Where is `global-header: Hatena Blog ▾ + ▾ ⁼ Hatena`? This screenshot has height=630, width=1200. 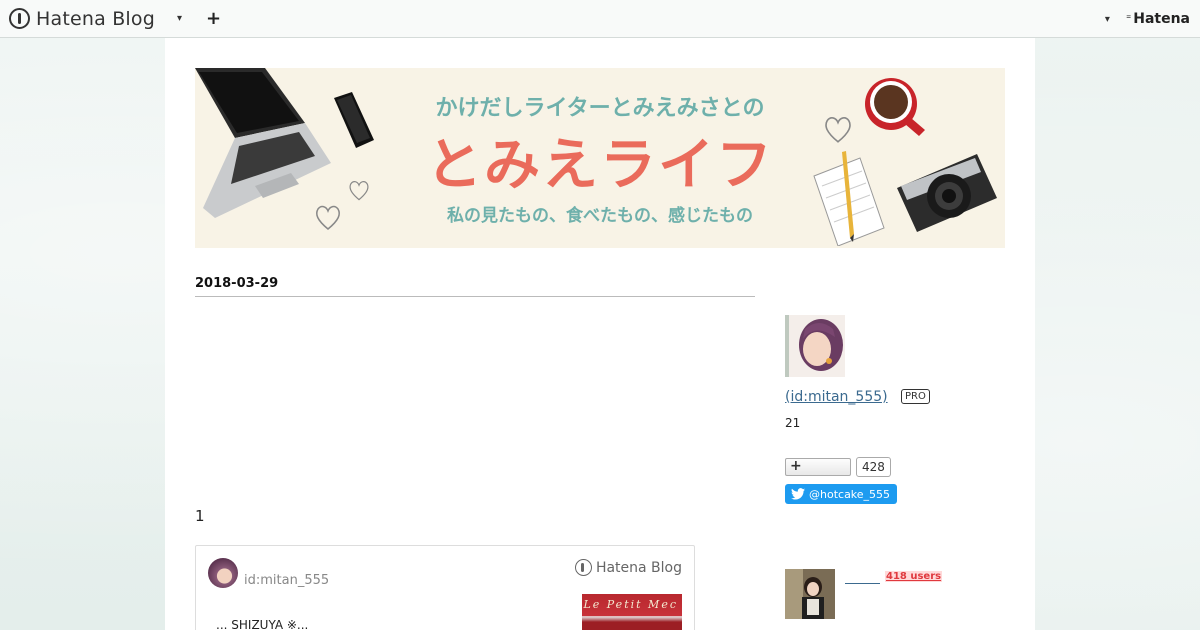
global-header: Hatena Blog ▾ + ▾ ⁼ Hatena is located at coordinates (600, 19).